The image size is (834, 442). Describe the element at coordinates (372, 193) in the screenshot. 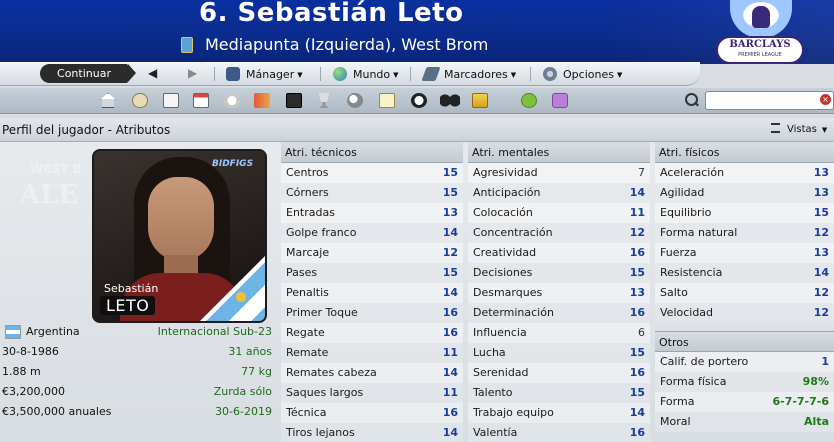

I see `attr-row: Córners 15` at that location.